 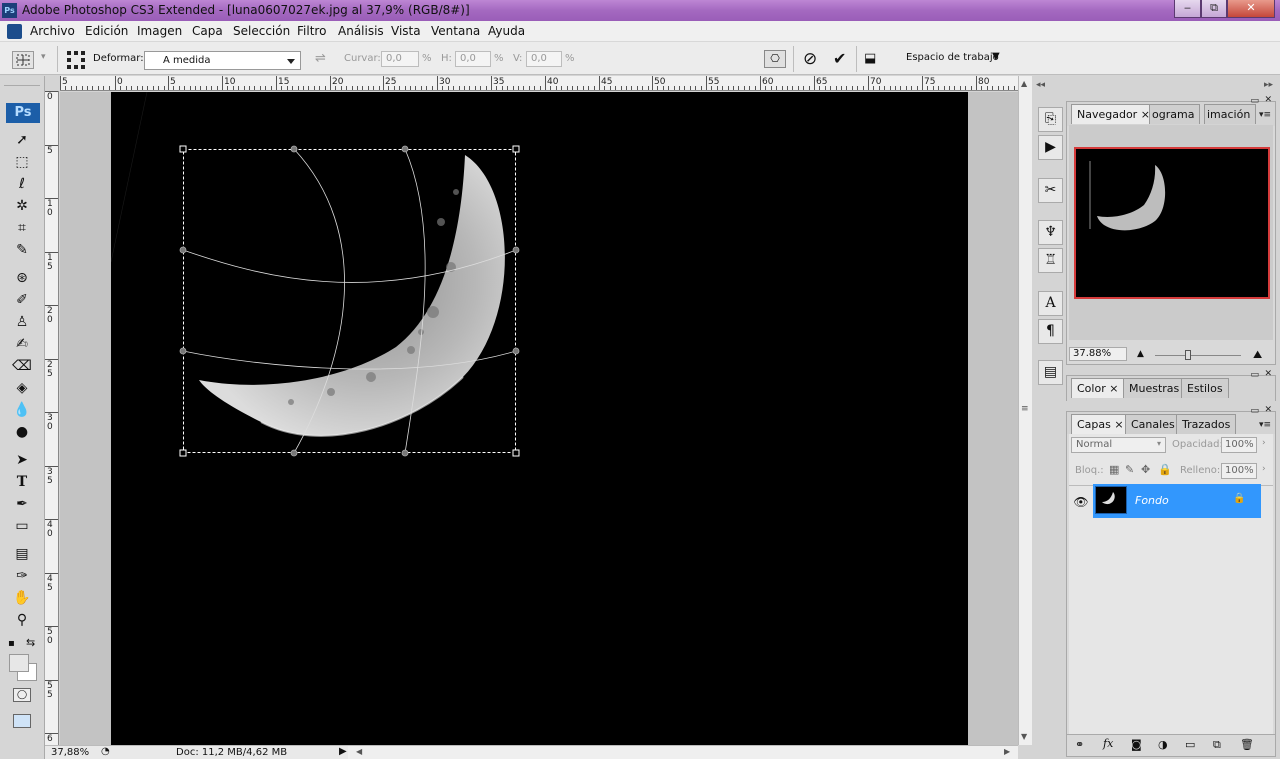 I want to click on scroll-thumb-grip-icon: ≡, so click(x=1025, y=409).